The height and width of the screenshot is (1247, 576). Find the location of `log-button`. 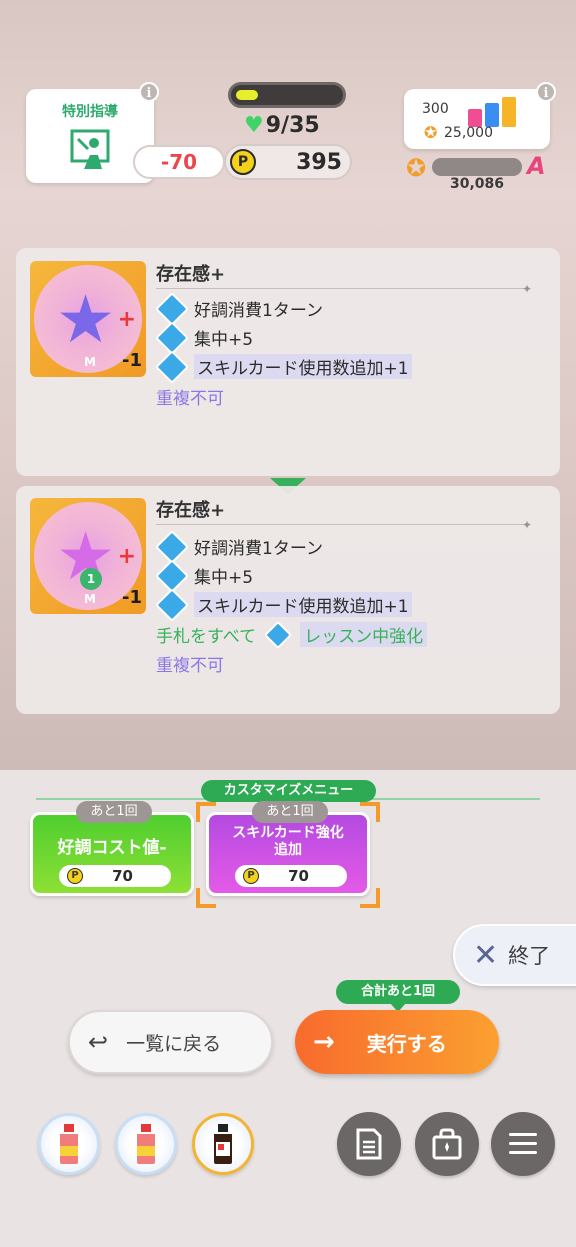

log-button is located at coordinates (369, 1144).